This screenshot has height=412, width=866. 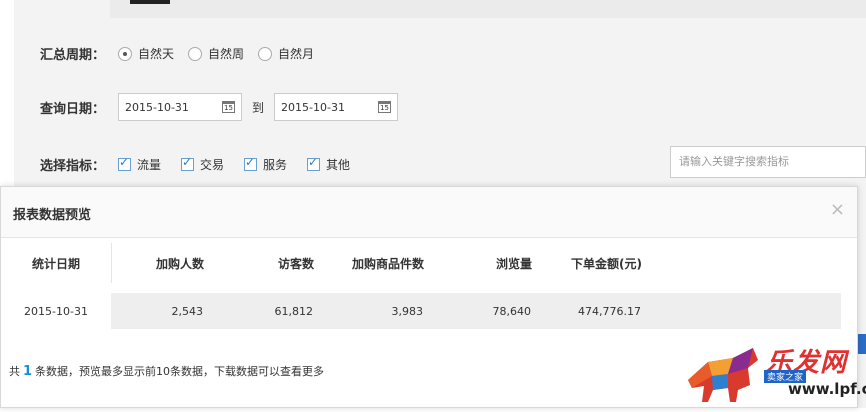 I want to click on radio-natural-month: 自然月, so click(x=286, y=53).